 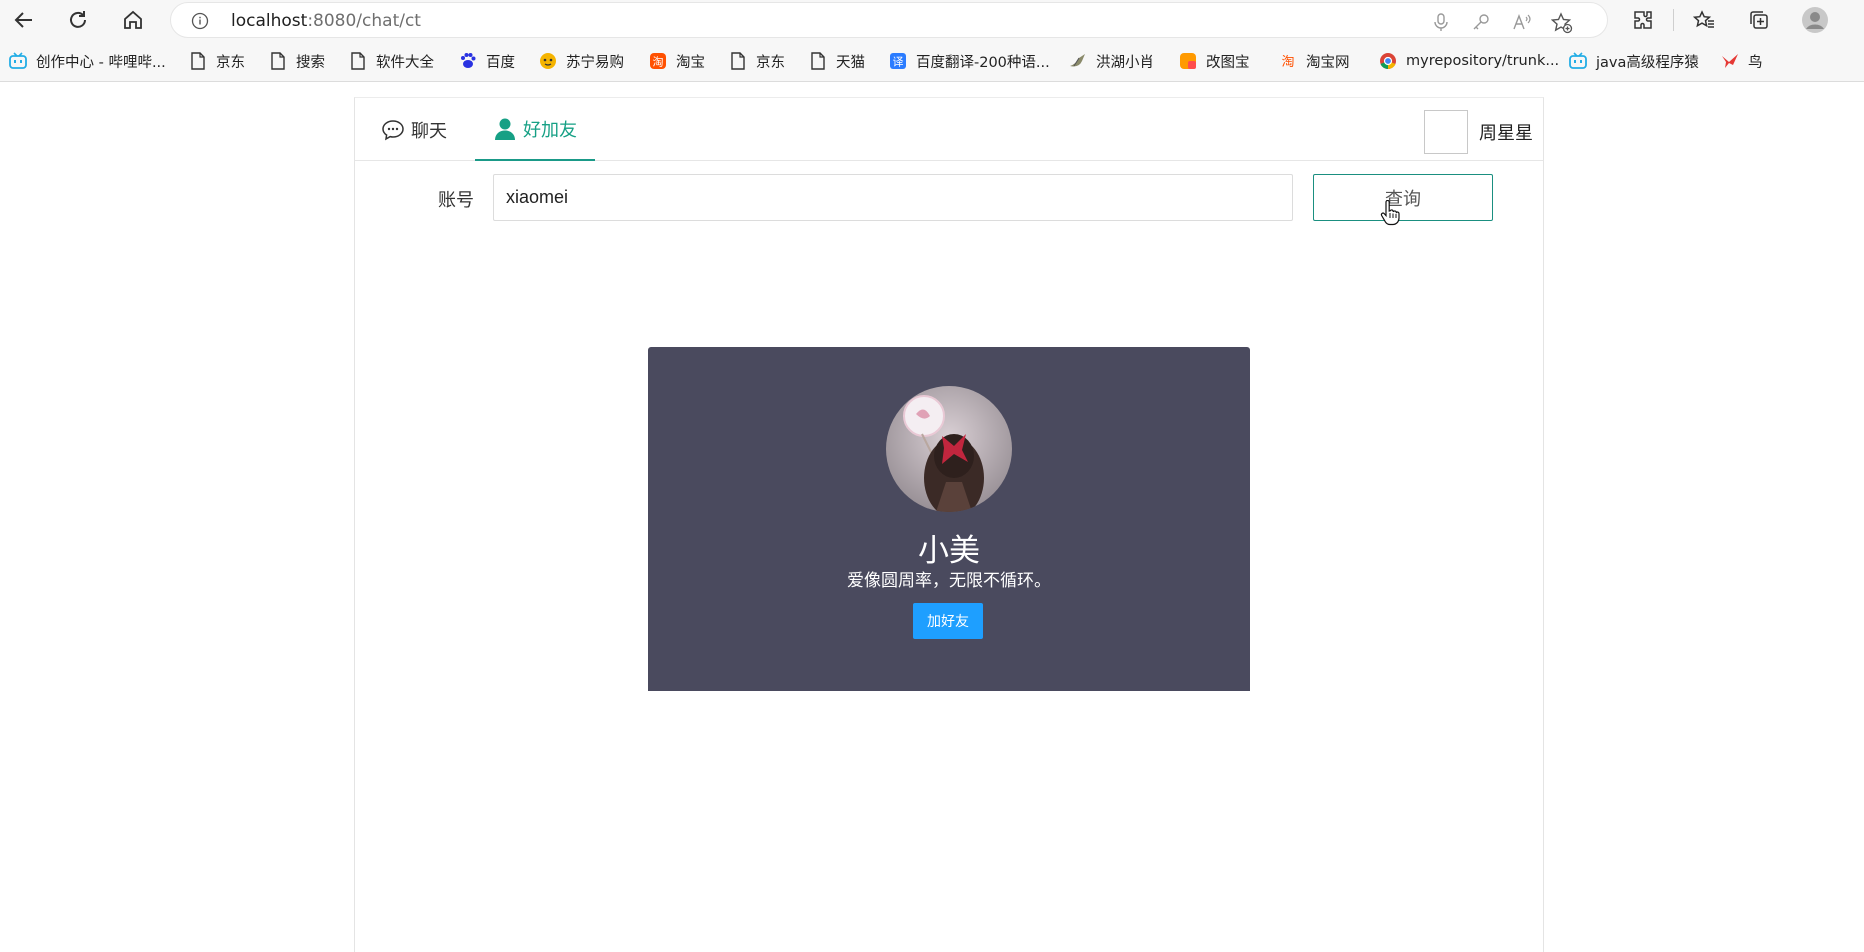 I want to click on bookmark-item: 软件大全, so click(x=391, y=61).